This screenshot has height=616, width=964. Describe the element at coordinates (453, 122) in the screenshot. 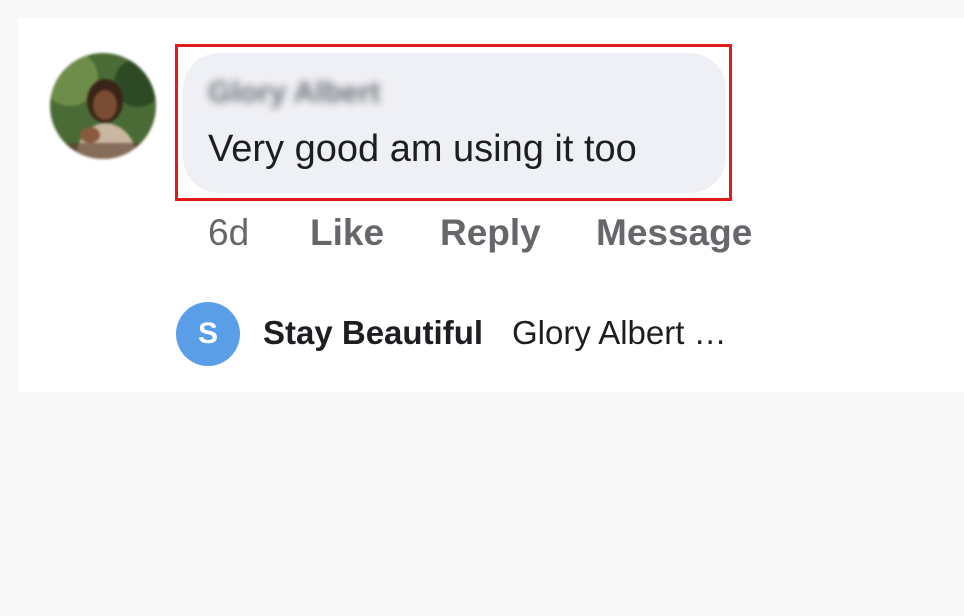

I see `highlight-box` at that location.